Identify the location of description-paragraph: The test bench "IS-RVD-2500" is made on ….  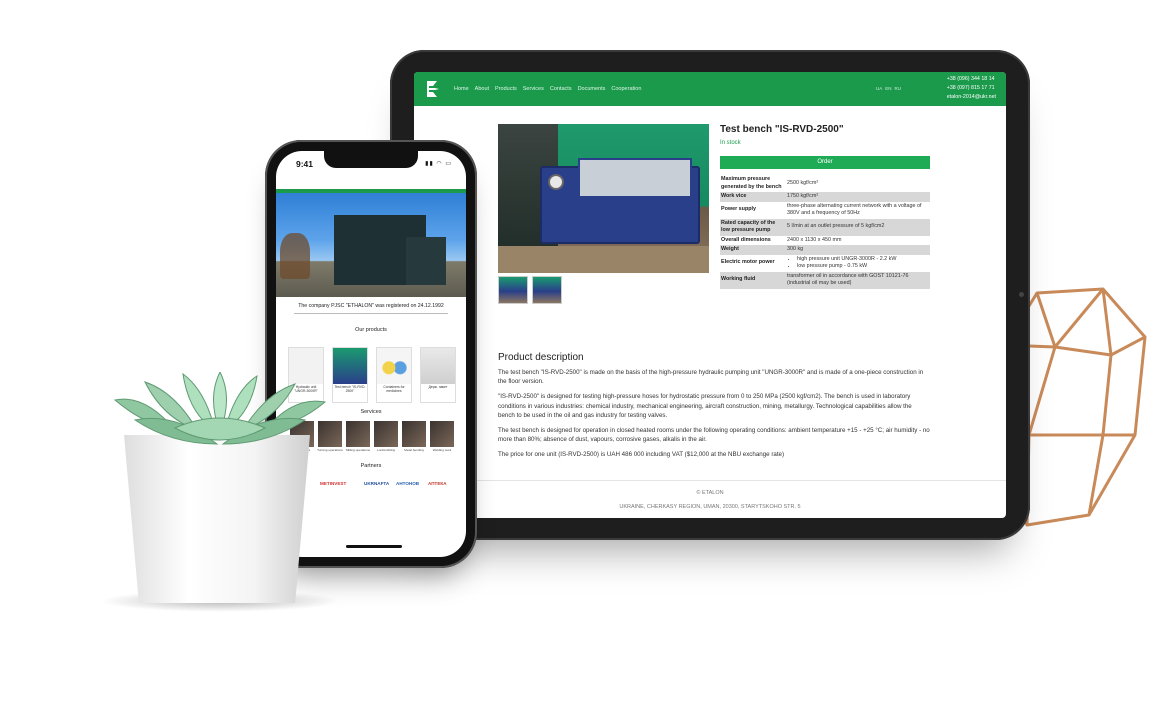
(711, 377).